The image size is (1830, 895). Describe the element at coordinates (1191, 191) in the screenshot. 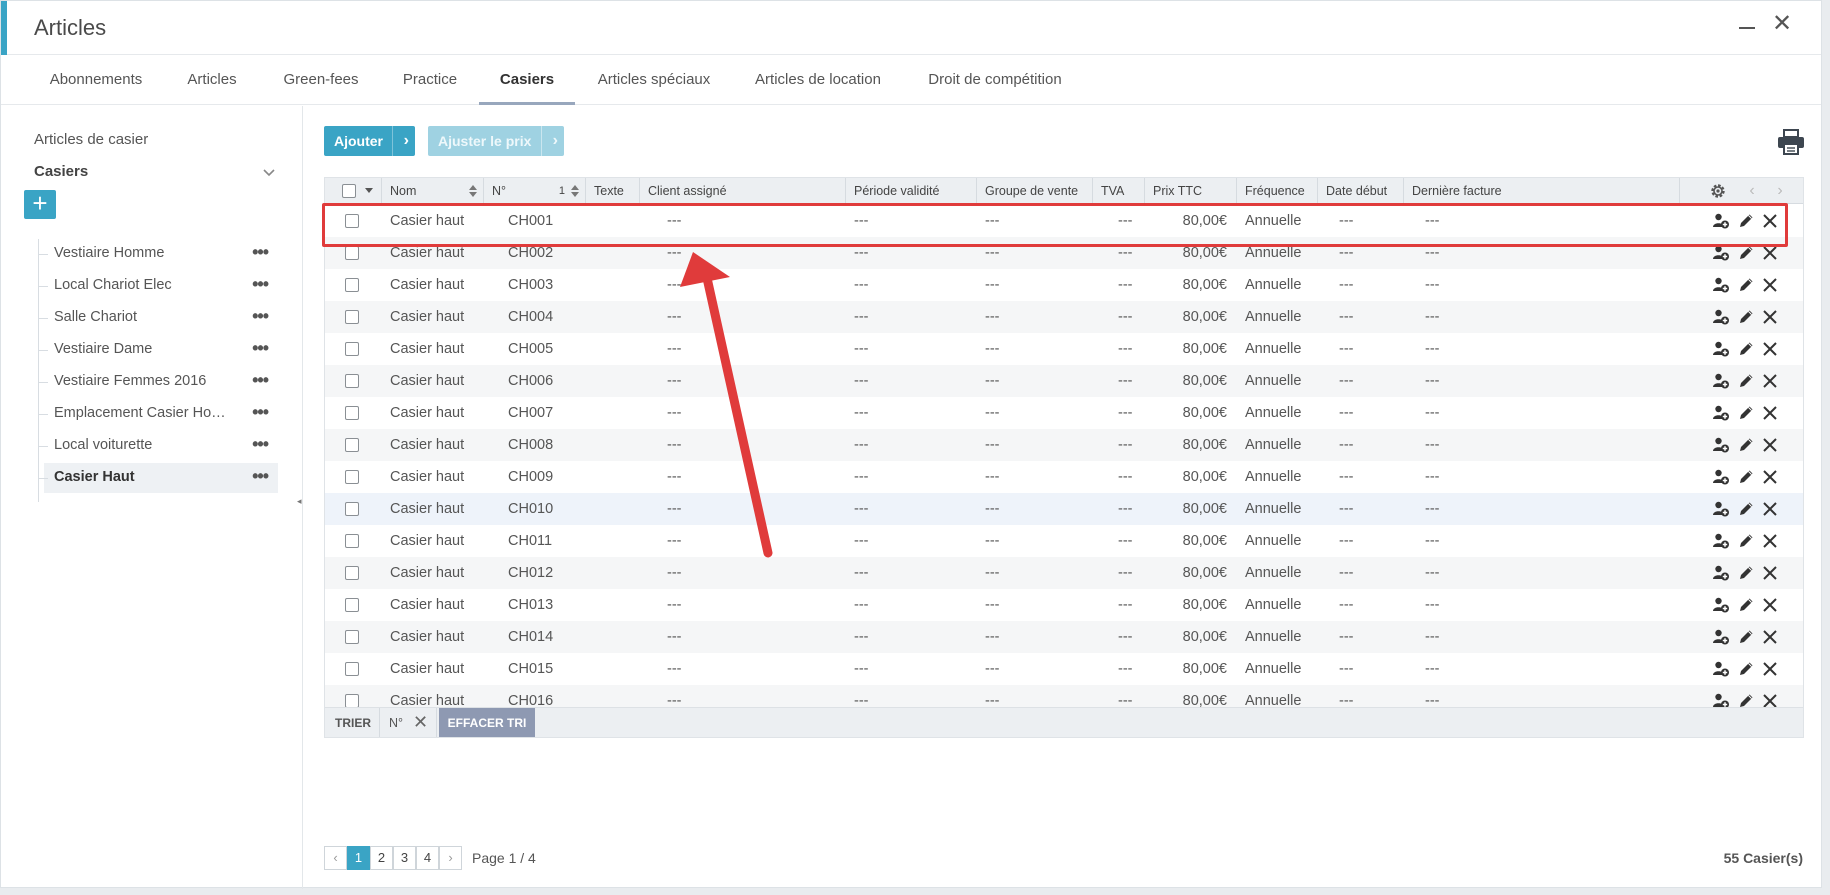

I see `column-prix-ttc: Prix TTC` at that location.